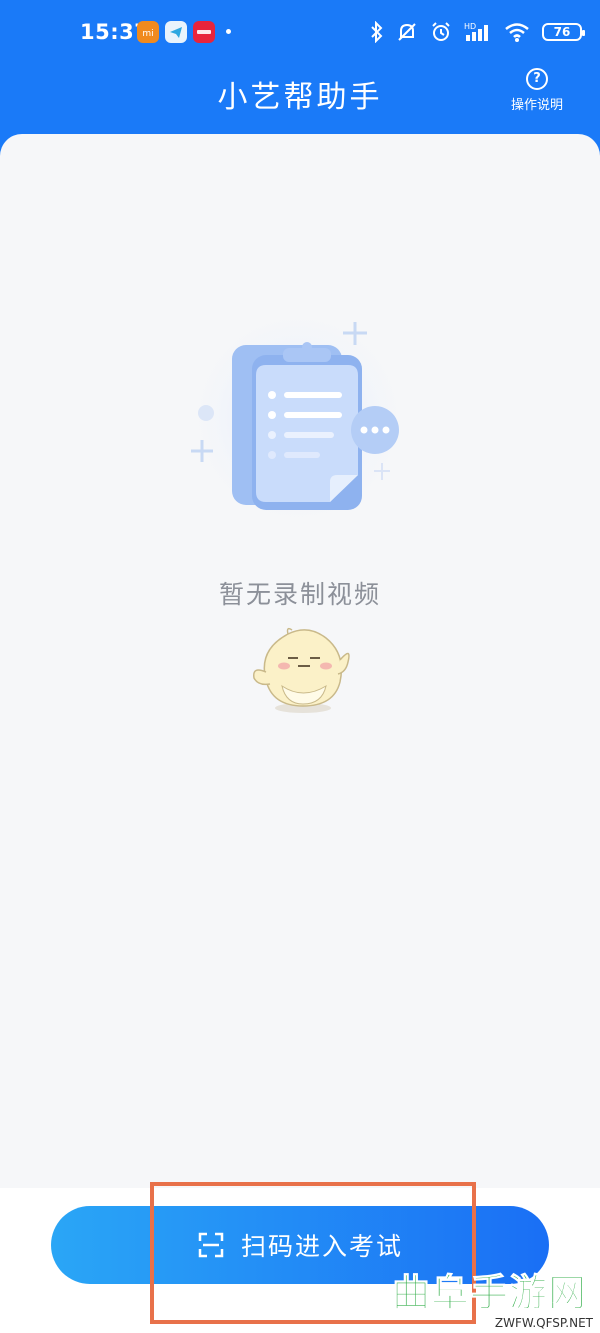 Image resolution: width=600 pixels, height=1333 pixels. I want to click on status-icons: HD 76, so click(477, 32).